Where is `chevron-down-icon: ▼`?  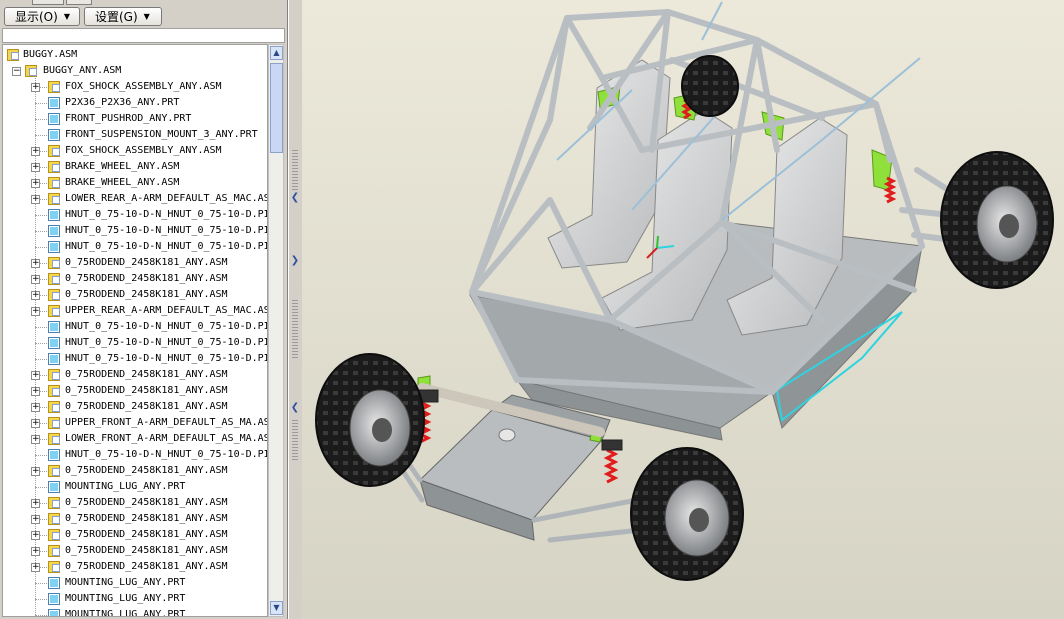
chevron-down-icon: ▼ is located at coordinates (66, 16).